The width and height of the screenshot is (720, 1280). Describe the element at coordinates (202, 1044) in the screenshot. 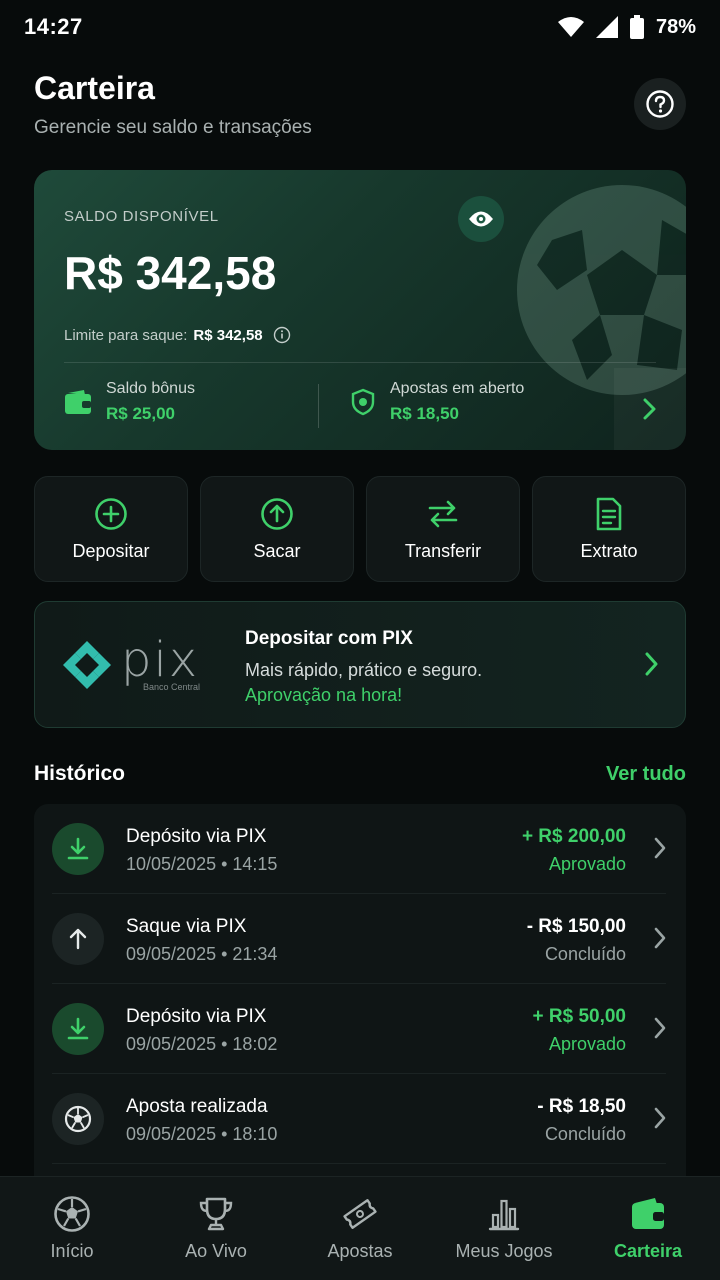

I see `transaction-date: 09/05/2025 • 18:02` at that location.